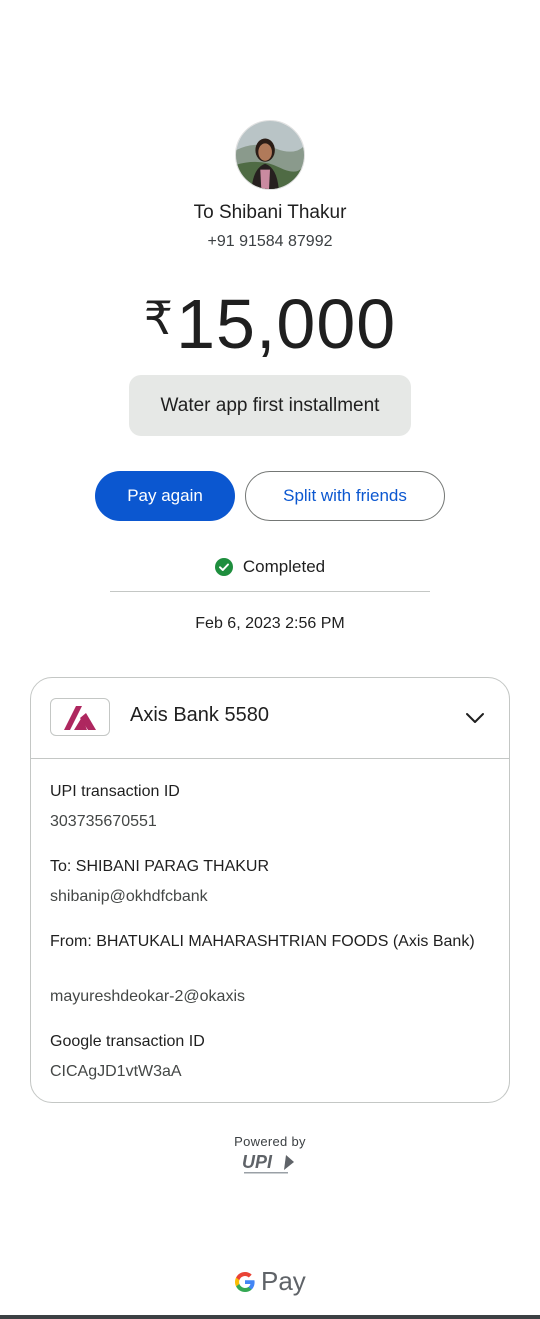  I want to click on avatar-photo, so click(270, 155).